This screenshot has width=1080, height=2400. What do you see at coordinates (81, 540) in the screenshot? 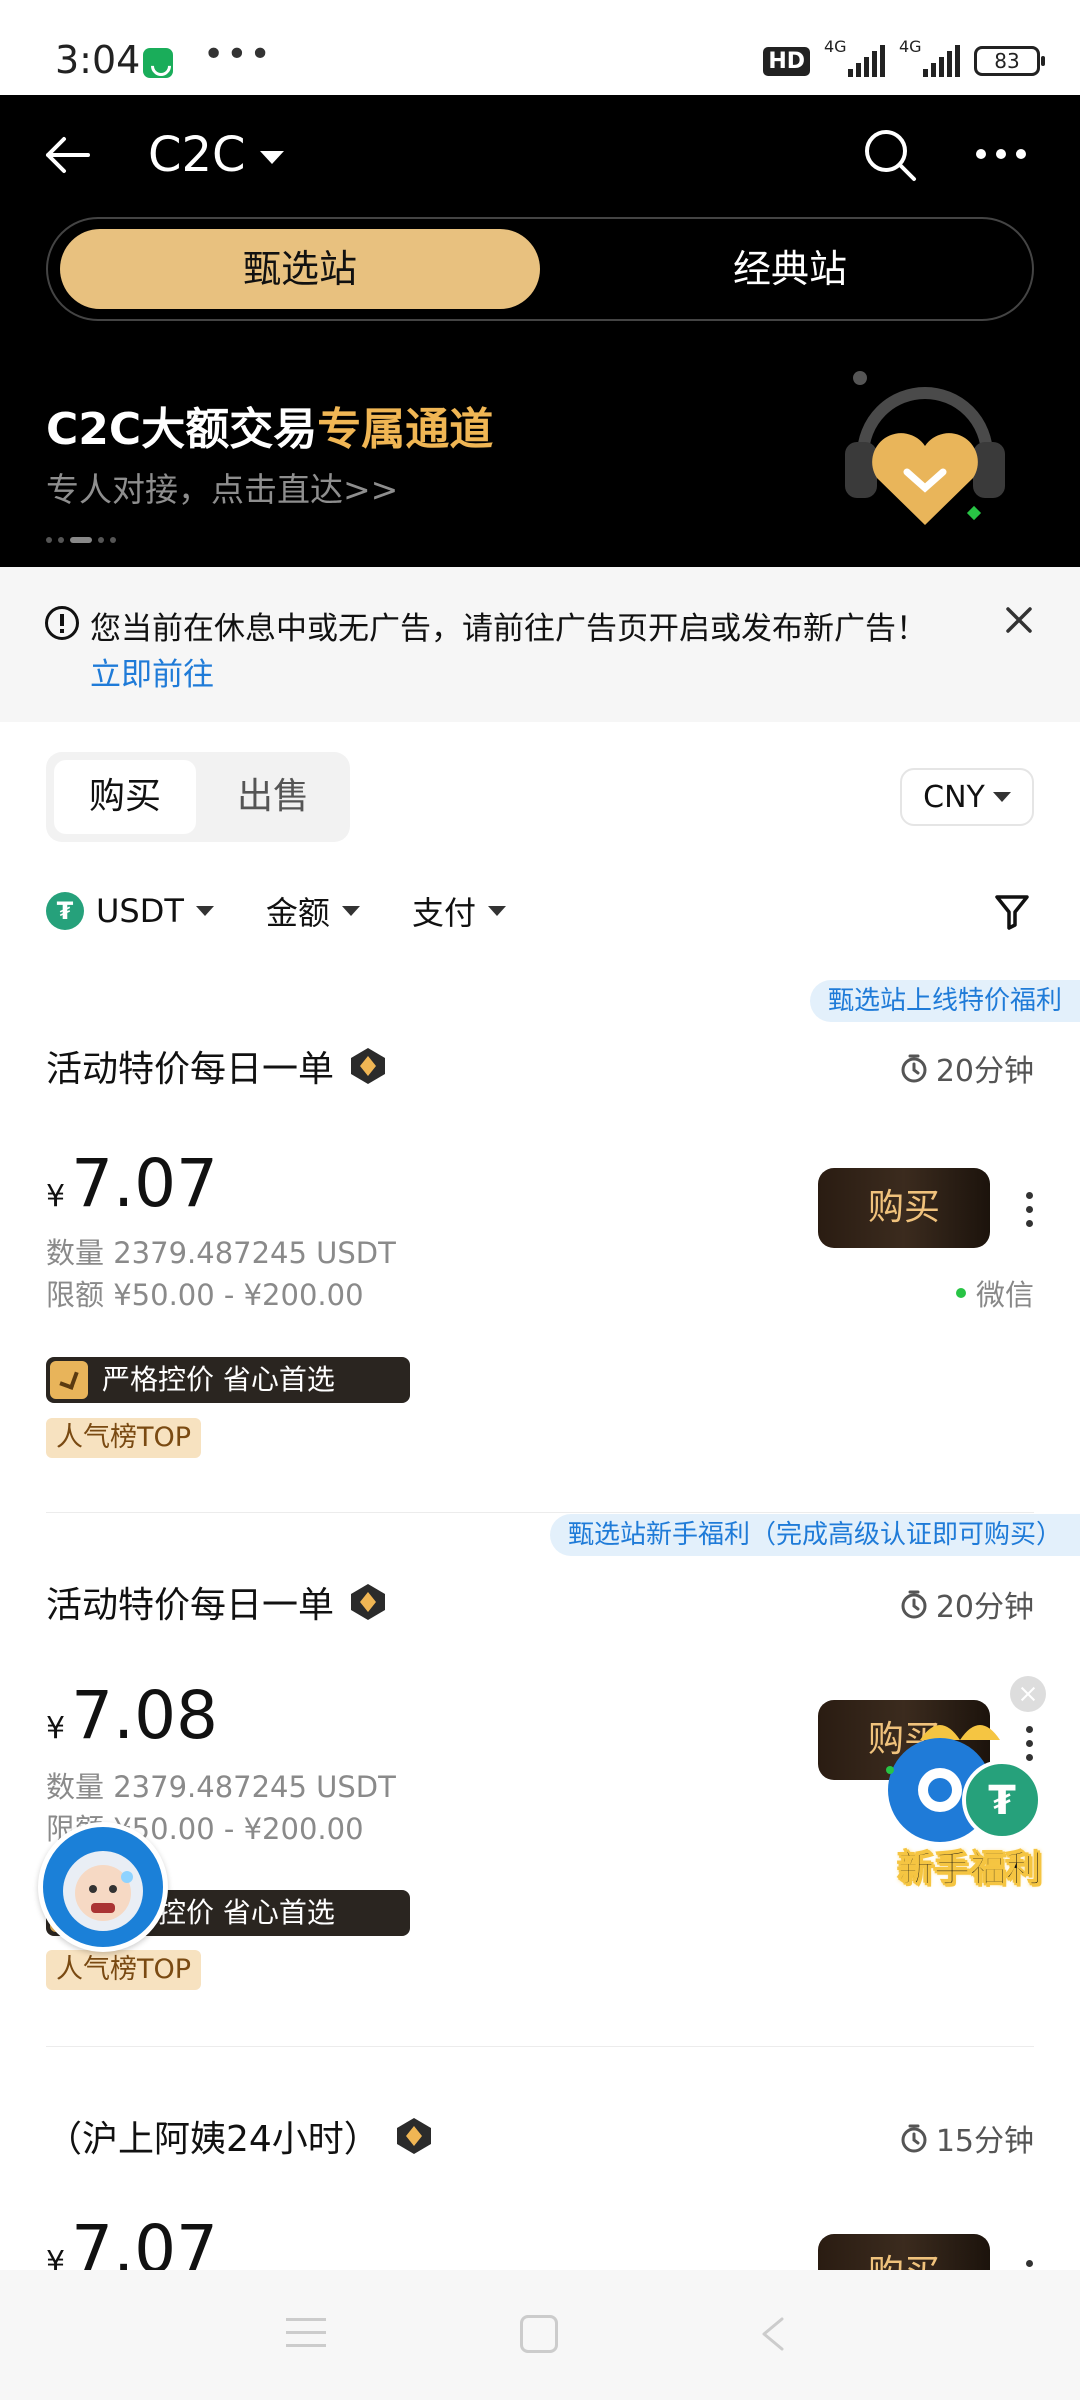
I see `banner-pagination` at bounding box center [81, 540].